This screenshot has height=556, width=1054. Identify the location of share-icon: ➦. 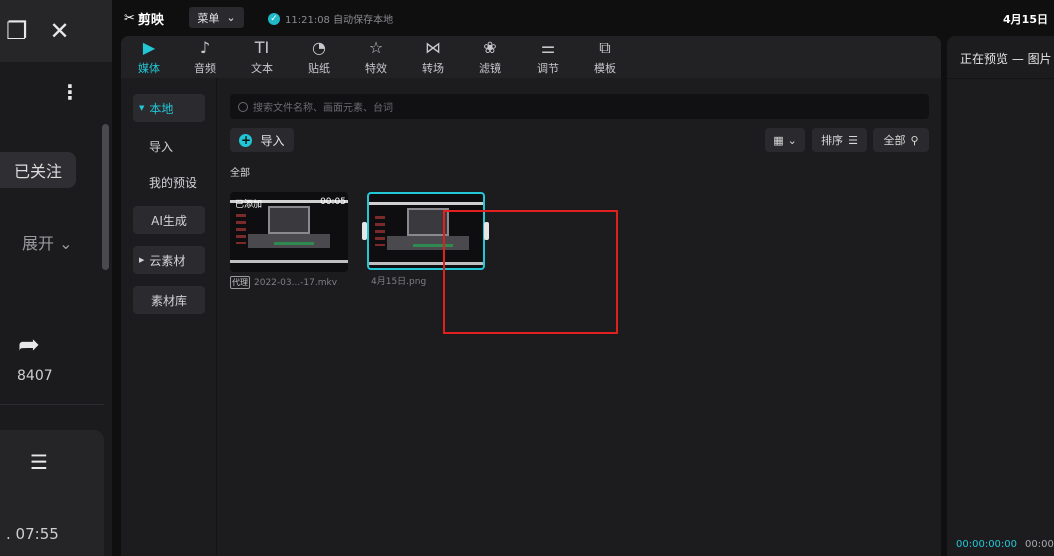
(29, 345).